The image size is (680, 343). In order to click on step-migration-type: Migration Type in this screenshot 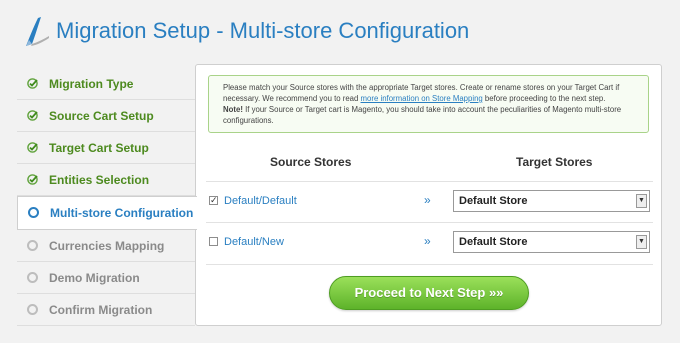, I will do `click(106, 84)`.